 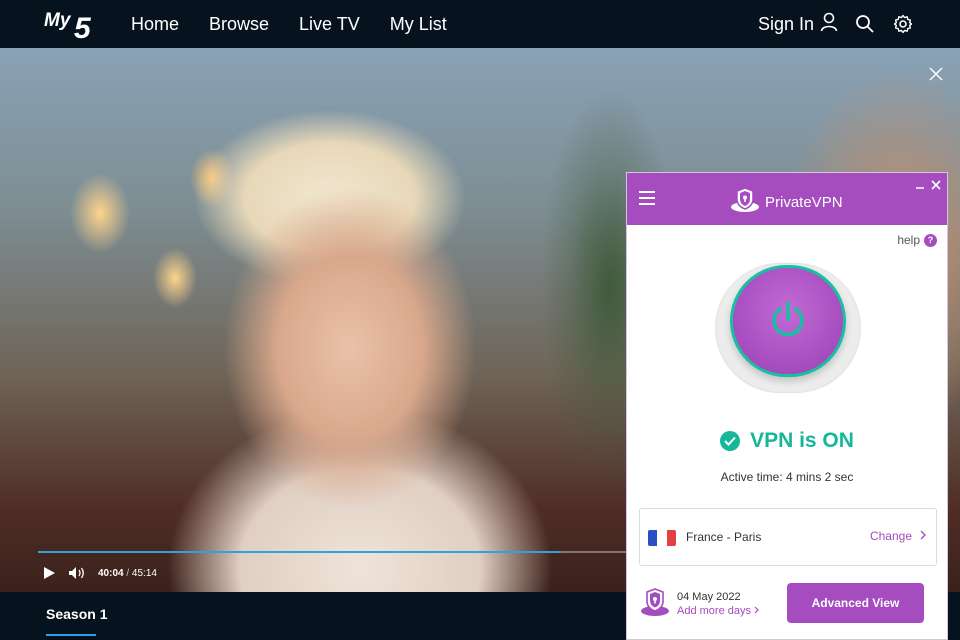 What do you see at coordinates (855, 603) in the screenshot?
I see `advanced-view-button: Advanced View` at bounding box center [855, 603].